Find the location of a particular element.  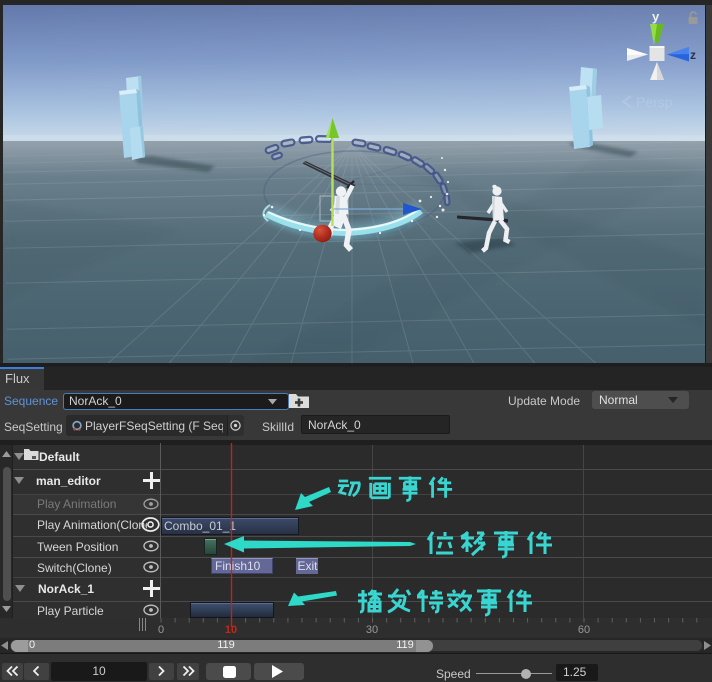

svg-text: Persp is located at coordinates (654, 102).